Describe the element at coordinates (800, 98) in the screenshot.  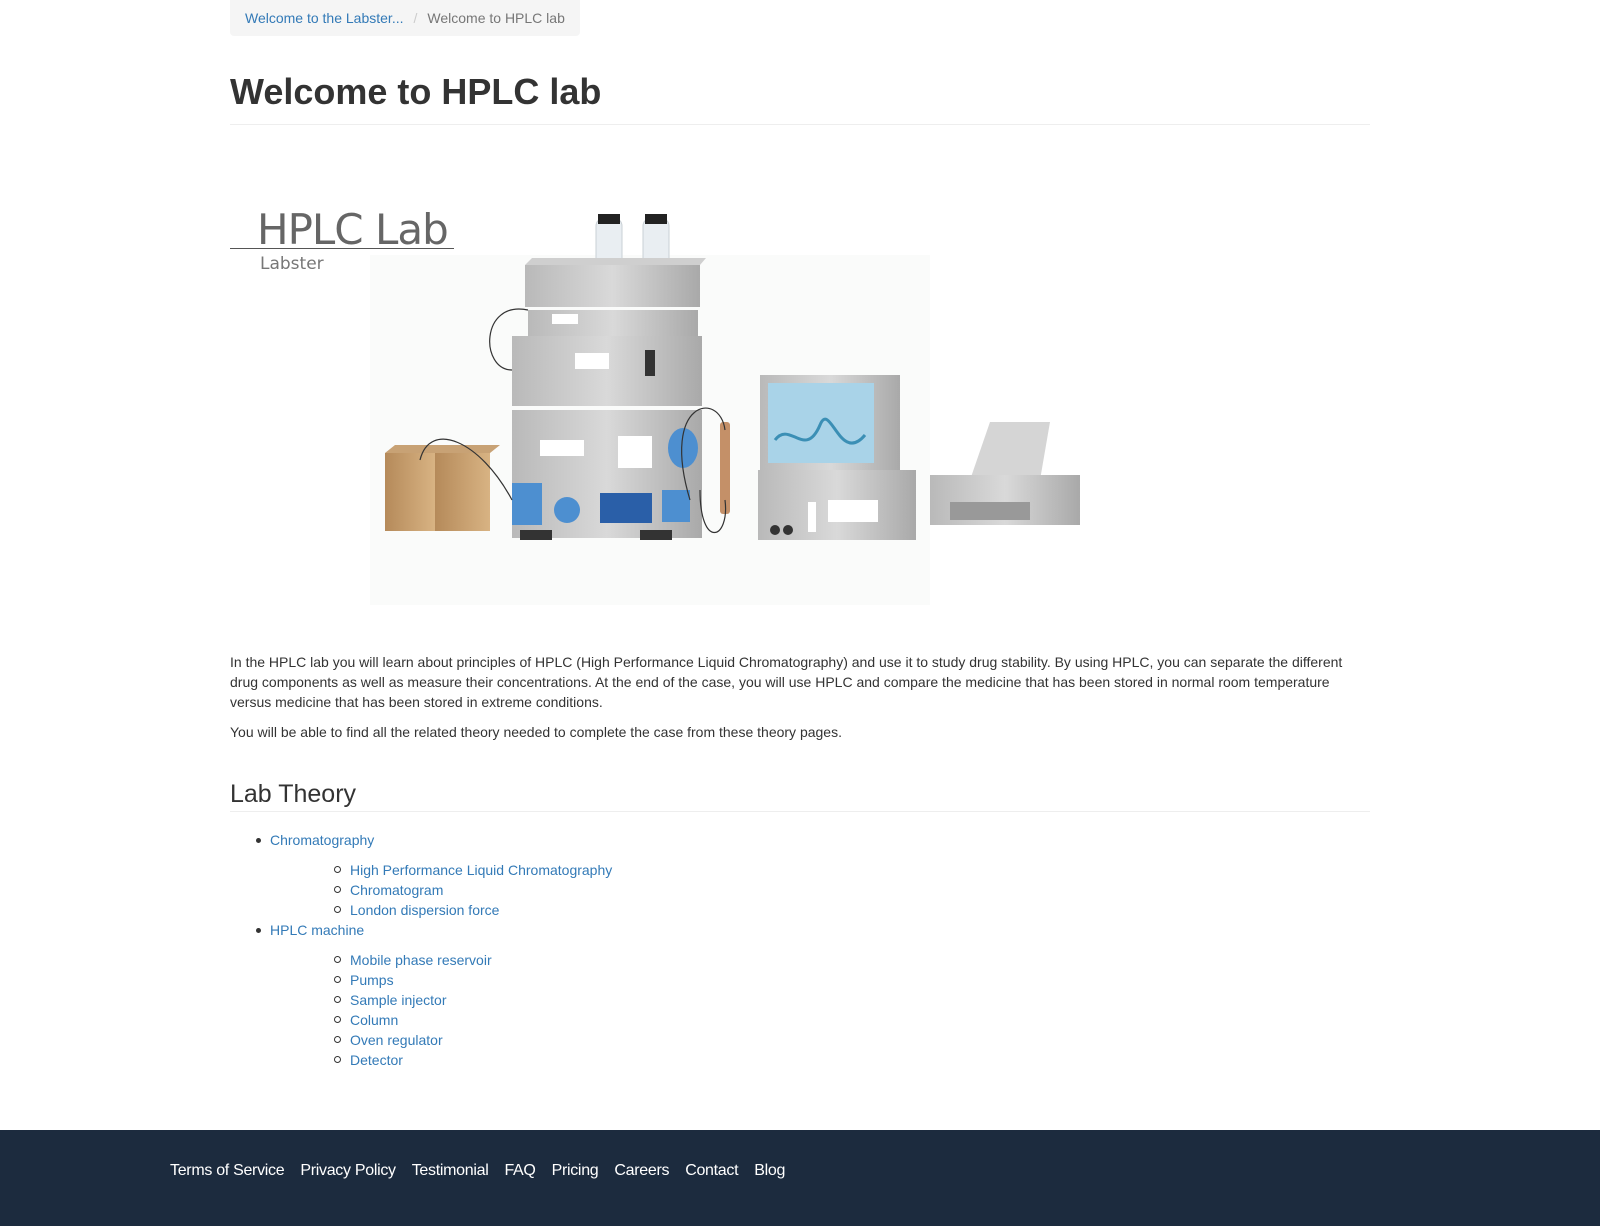
I see `page-title: Welcome to HPLC lab` at that location.